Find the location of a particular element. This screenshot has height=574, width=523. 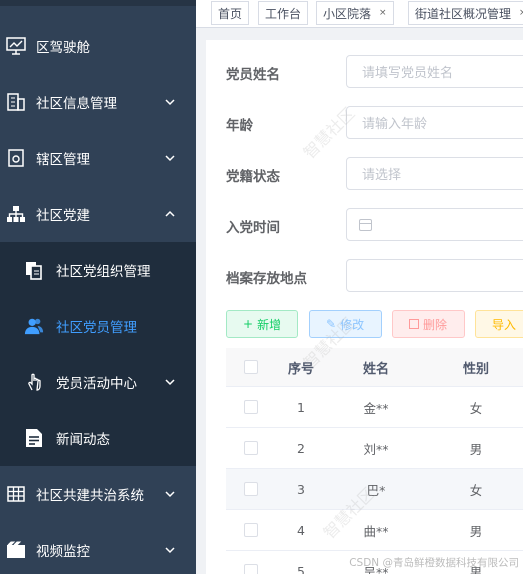

calendar-icon is located at coordinates (365, 224).